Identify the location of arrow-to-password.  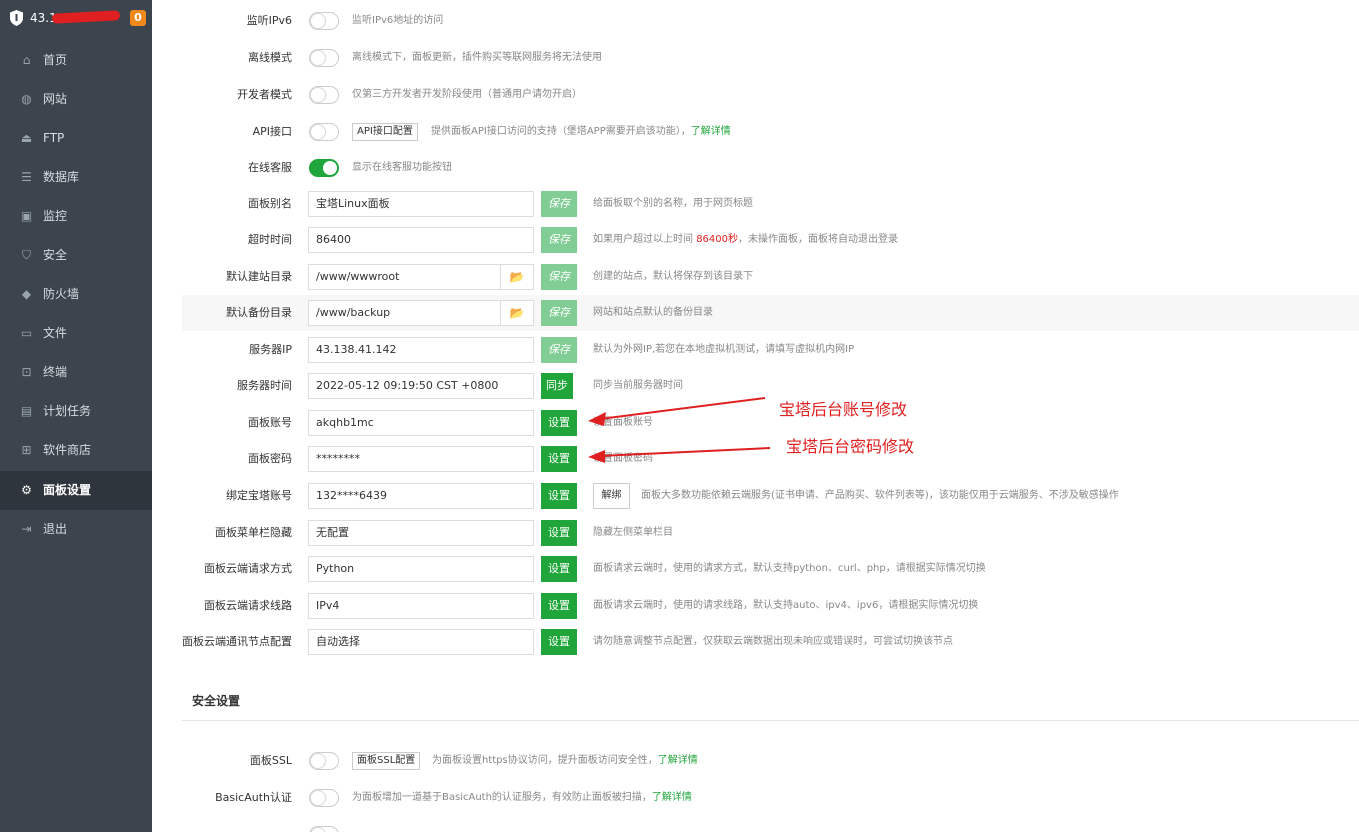
(679, 455).